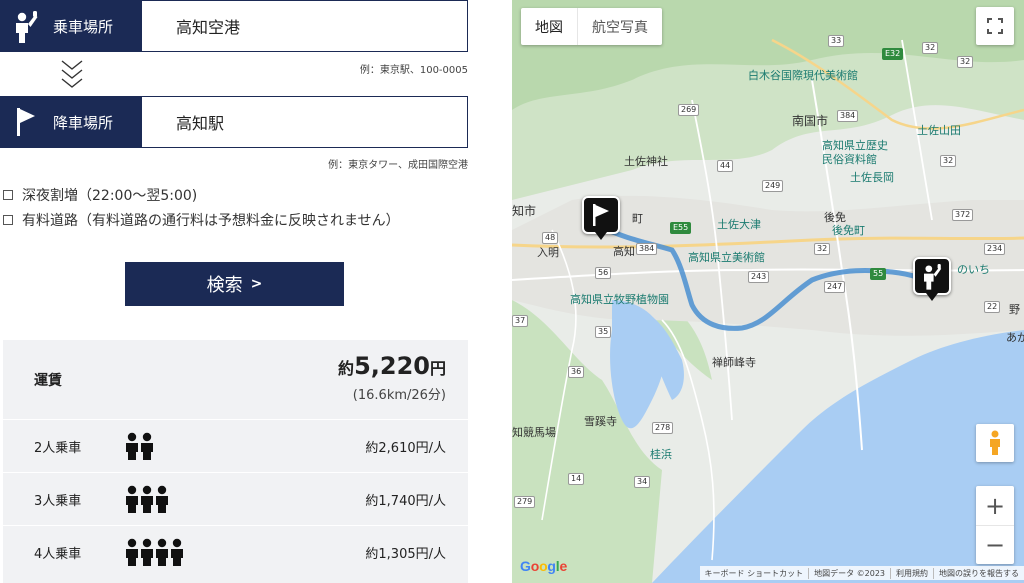 The width and height of the screenshot is (1024, 583). I want to click on fare-value: 5,220, so click(392, 366).